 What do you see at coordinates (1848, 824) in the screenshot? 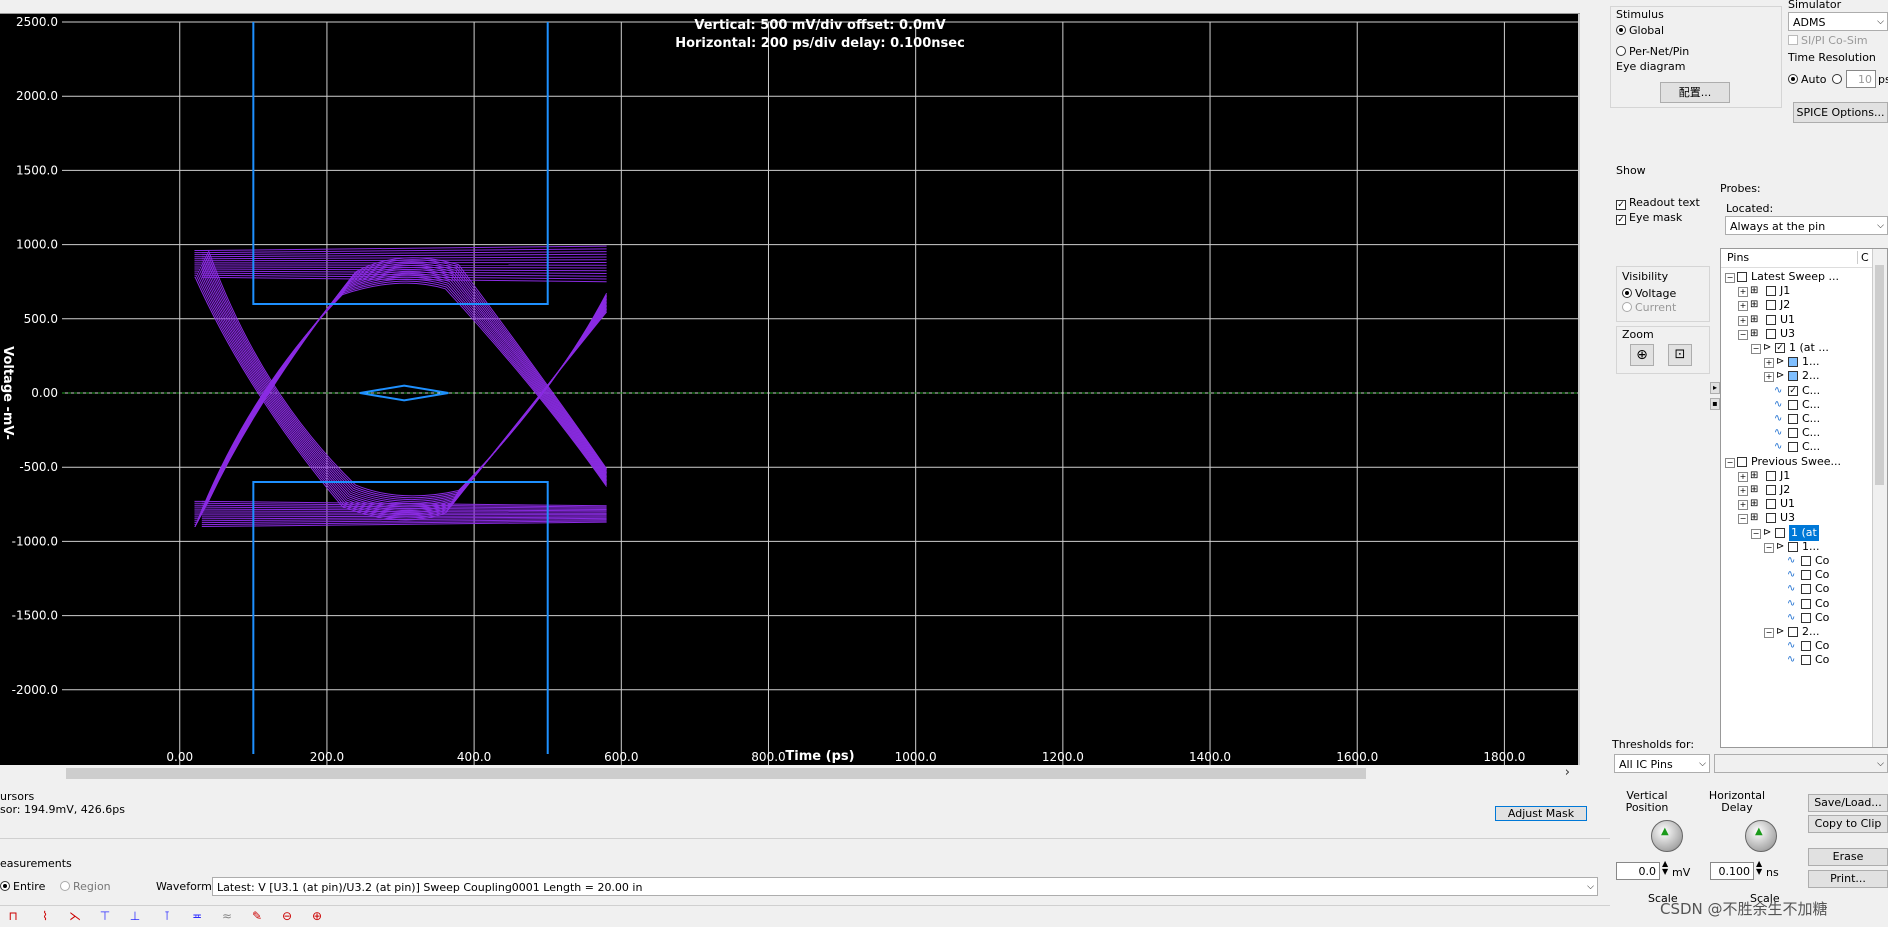
I see `copy-to-clip-button: Copy to Clip` at bounding box center [1848, 824].